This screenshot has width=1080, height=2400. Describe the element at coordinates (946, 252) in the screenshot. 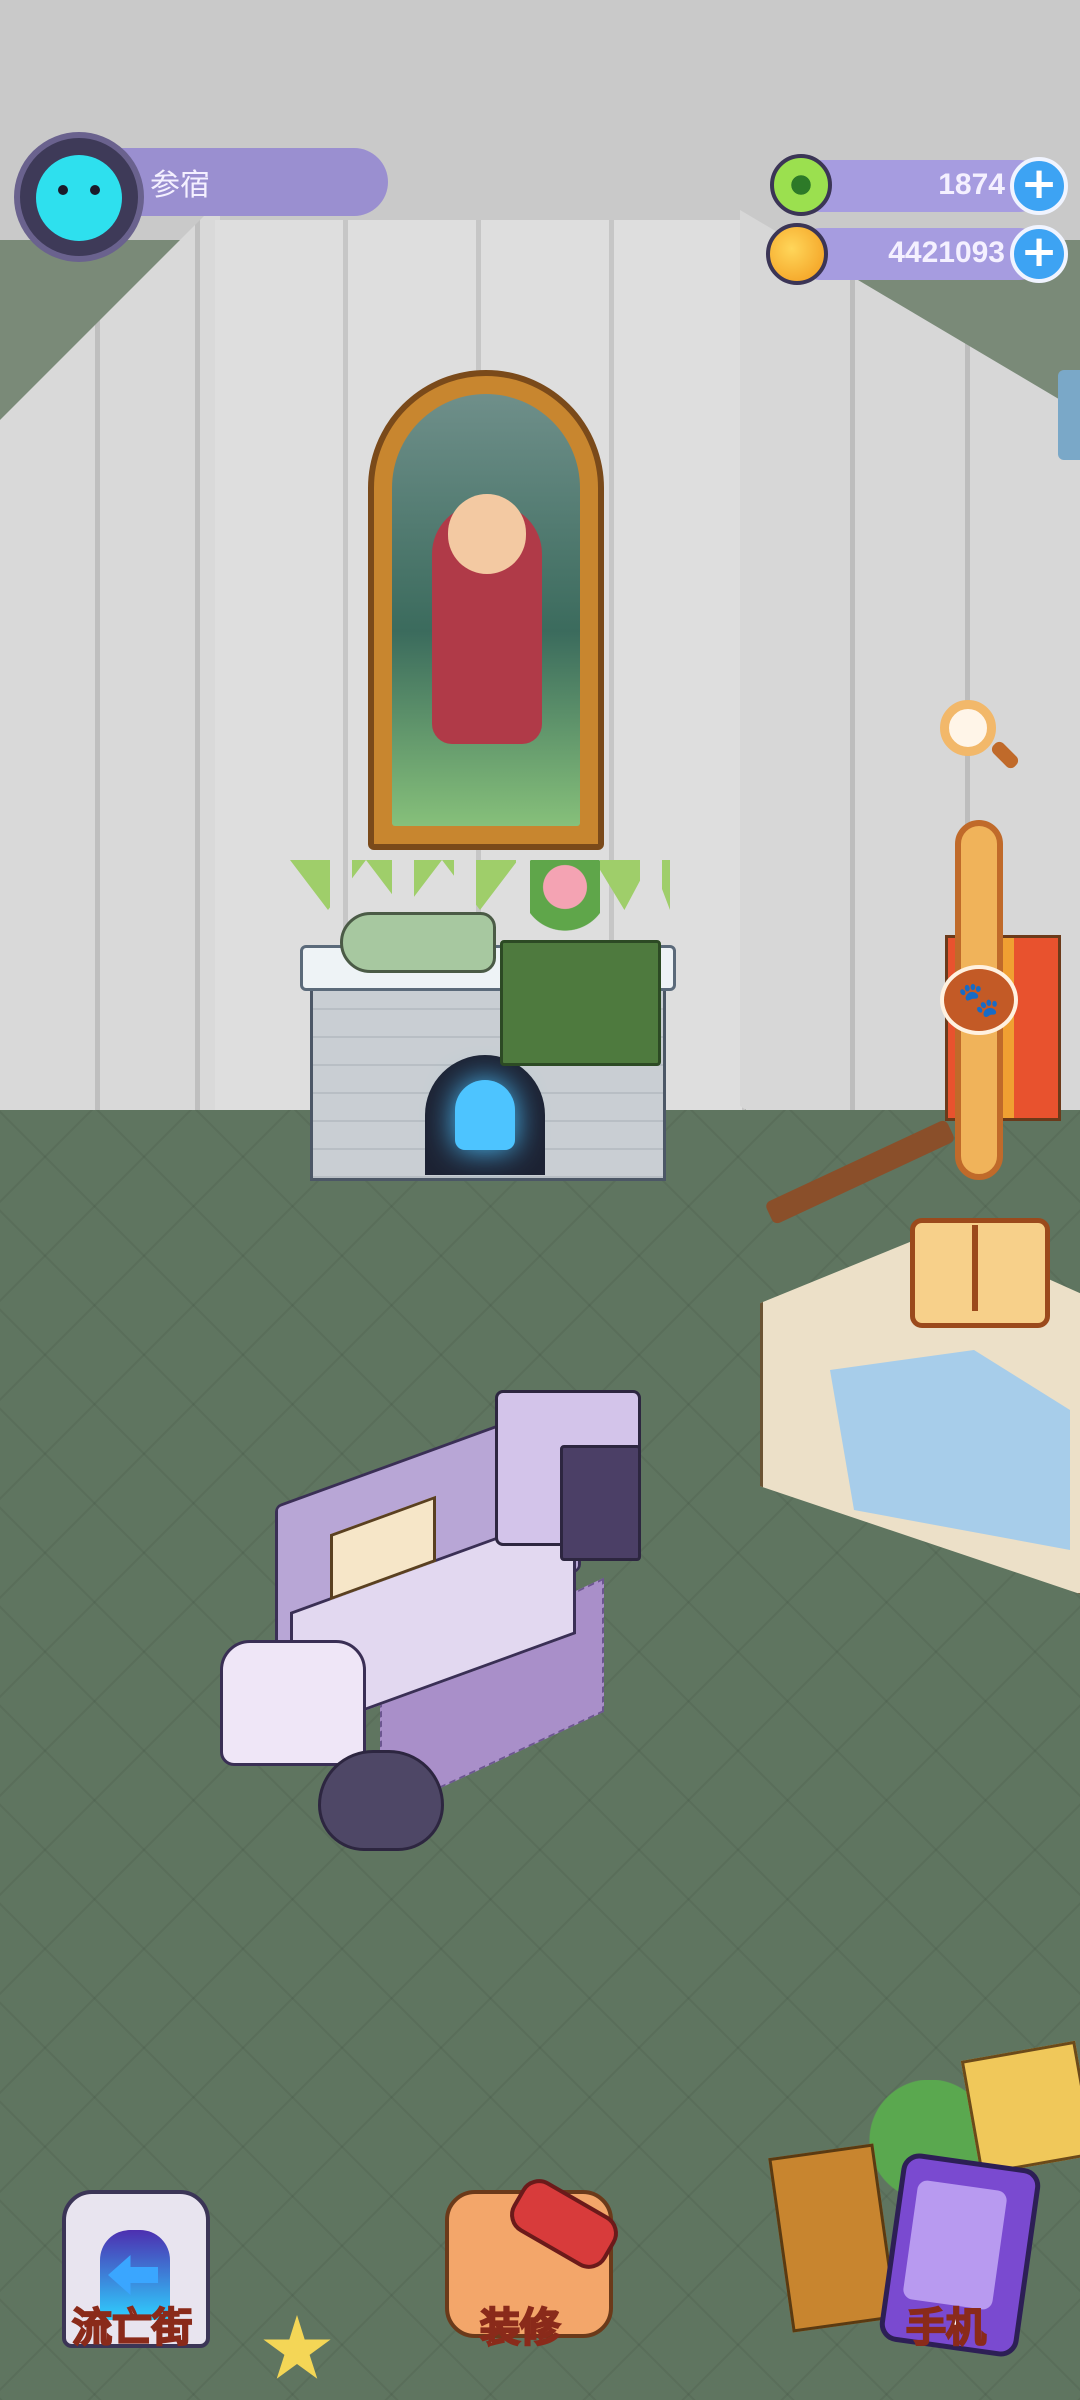

I see `coin-count: 4421093` at that location.